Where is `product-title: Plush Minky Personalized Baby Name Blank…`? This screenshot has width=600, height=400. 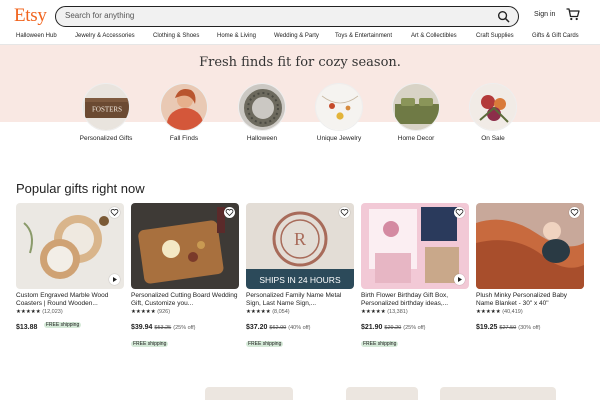
product-title: Plush Minky Personalized Baby Name Blank… is located at coordinates (530, 300).